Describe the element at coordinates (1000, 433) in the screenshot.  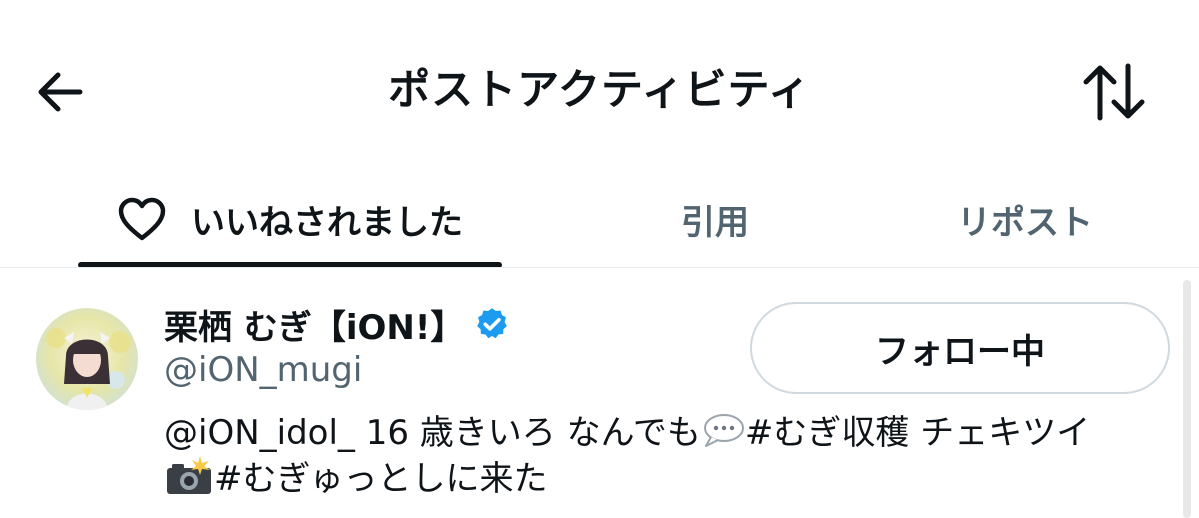
I see `bio-text-2: チェキツイ` at that location.